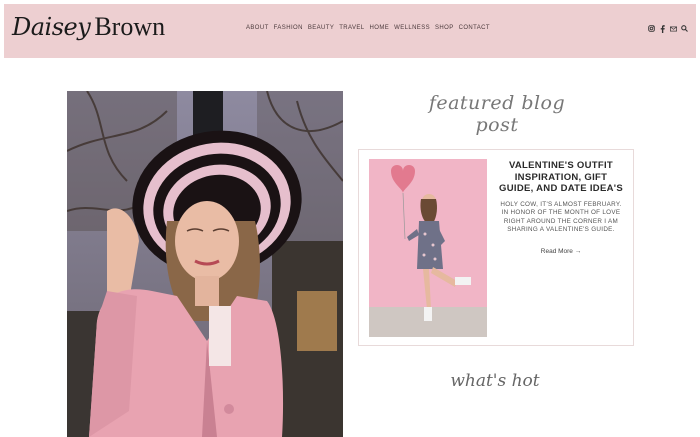  What do you see at coordinates (321, 28) in the screenshot?
I see `nav-beauty: BEAUTY` at bounding box center [321, 28].